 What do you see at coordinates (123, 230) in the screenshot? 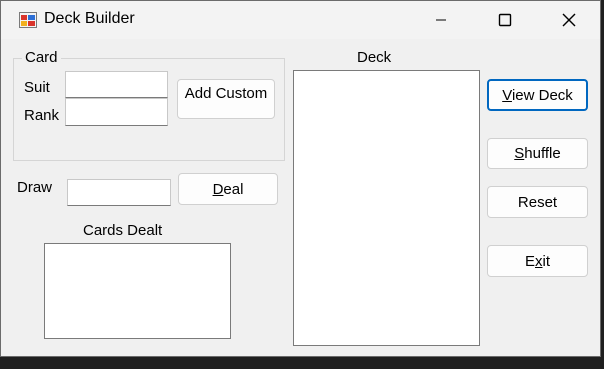
I see `cards-dealt-label: Cards Dealt` at bounding box center [123, 230].